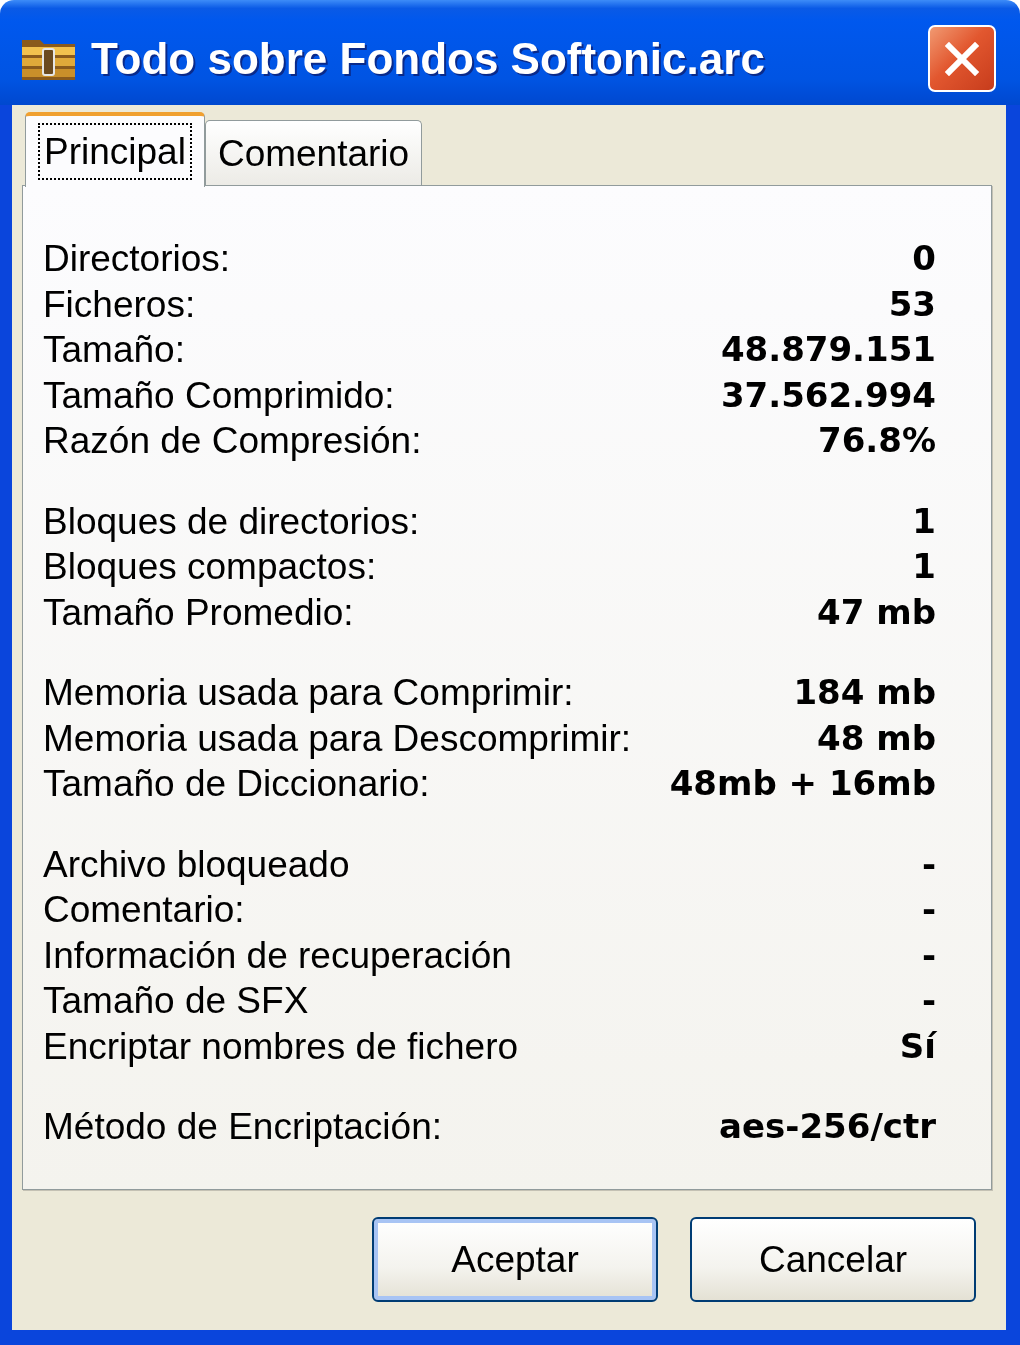 The width and height of the screenshot is (1020, 1345). I want to click on field-value: Sí, so click(917, 1046).